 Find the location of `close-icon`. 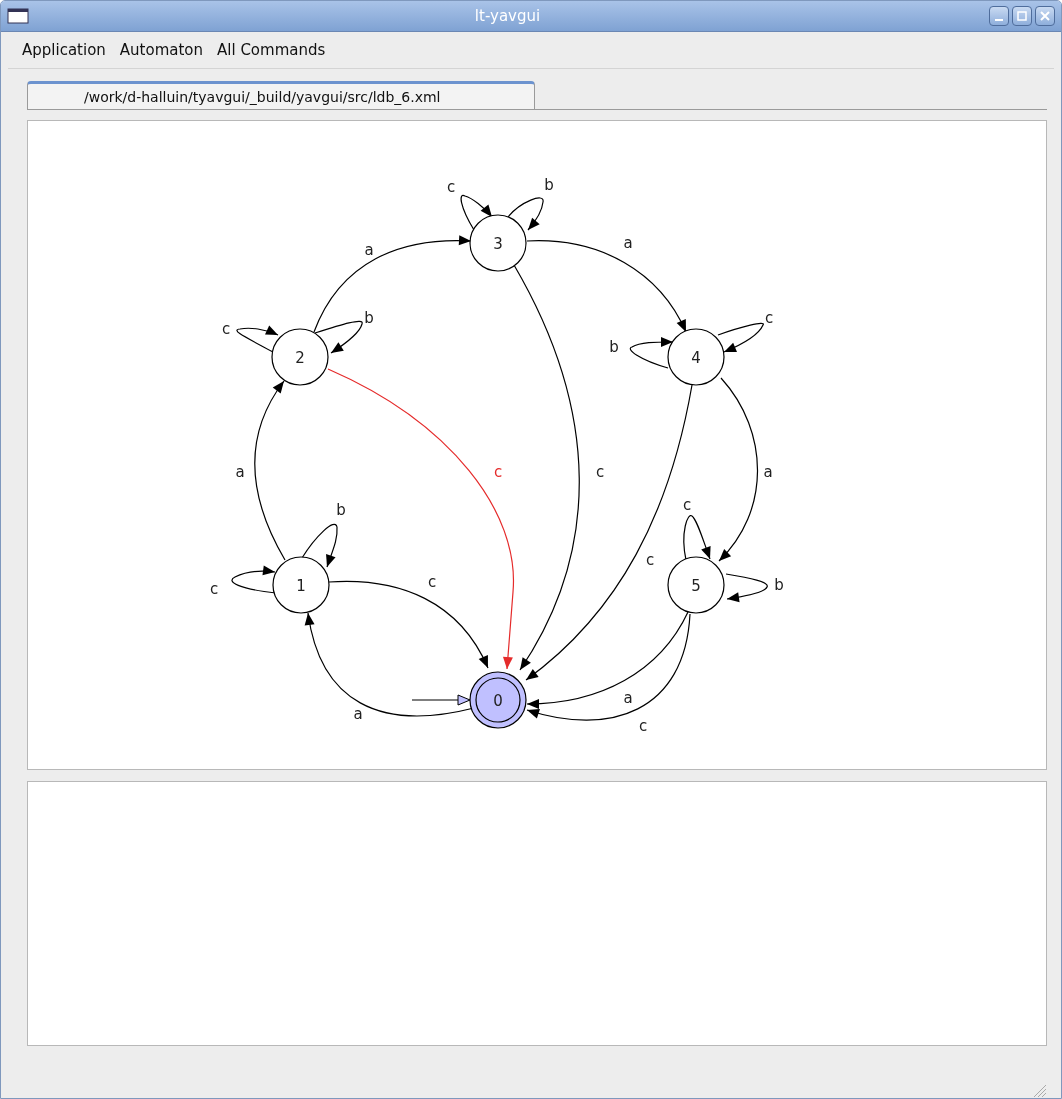

close-icon is located at coordinates (1045, 16).